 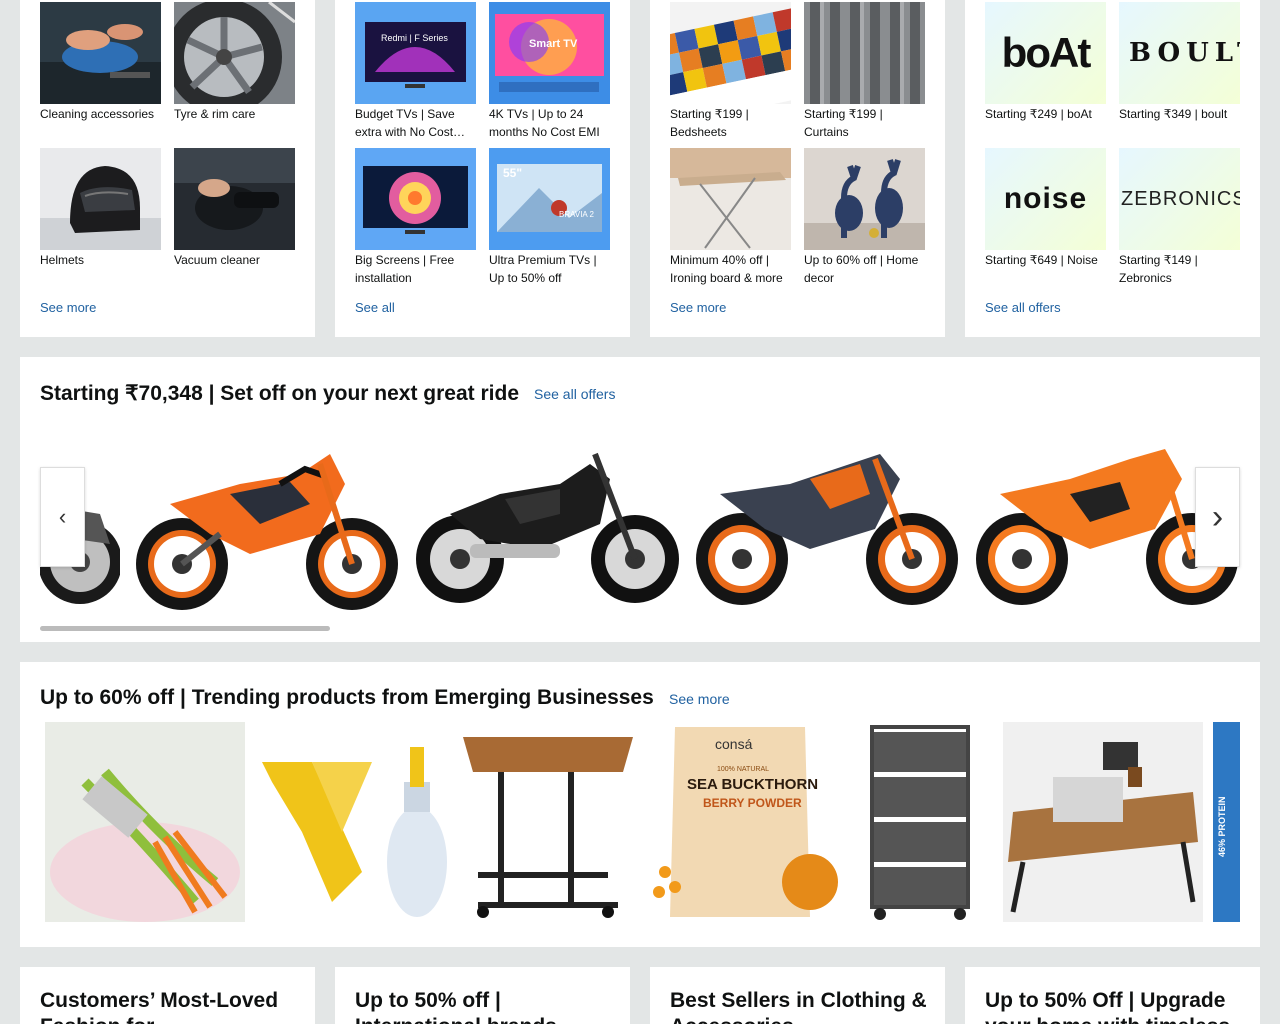 I want to click on zebronics-logo-image: ZEBRONICS, so click(x=1179, y=199).